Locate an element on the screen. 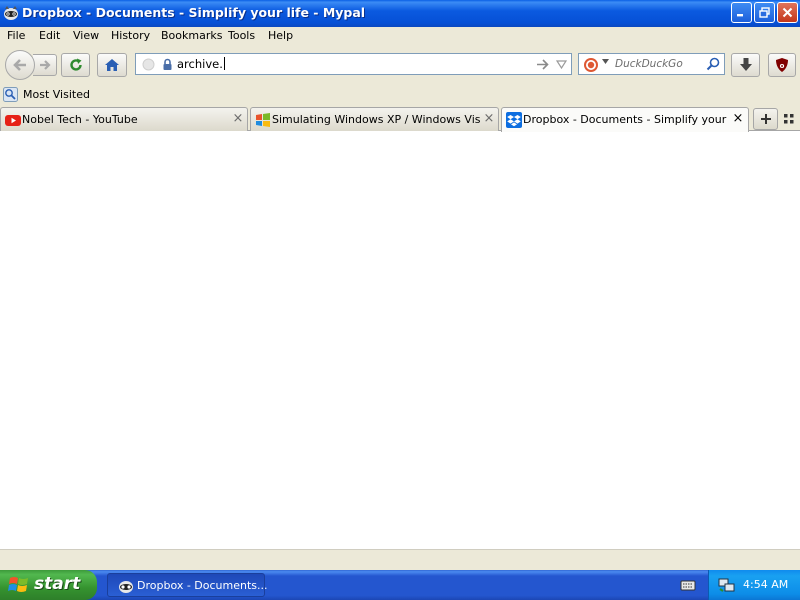 Image resolution: width=800 pixels, height=600 pixels. svg-text: o is located at coordinates (782, 66).